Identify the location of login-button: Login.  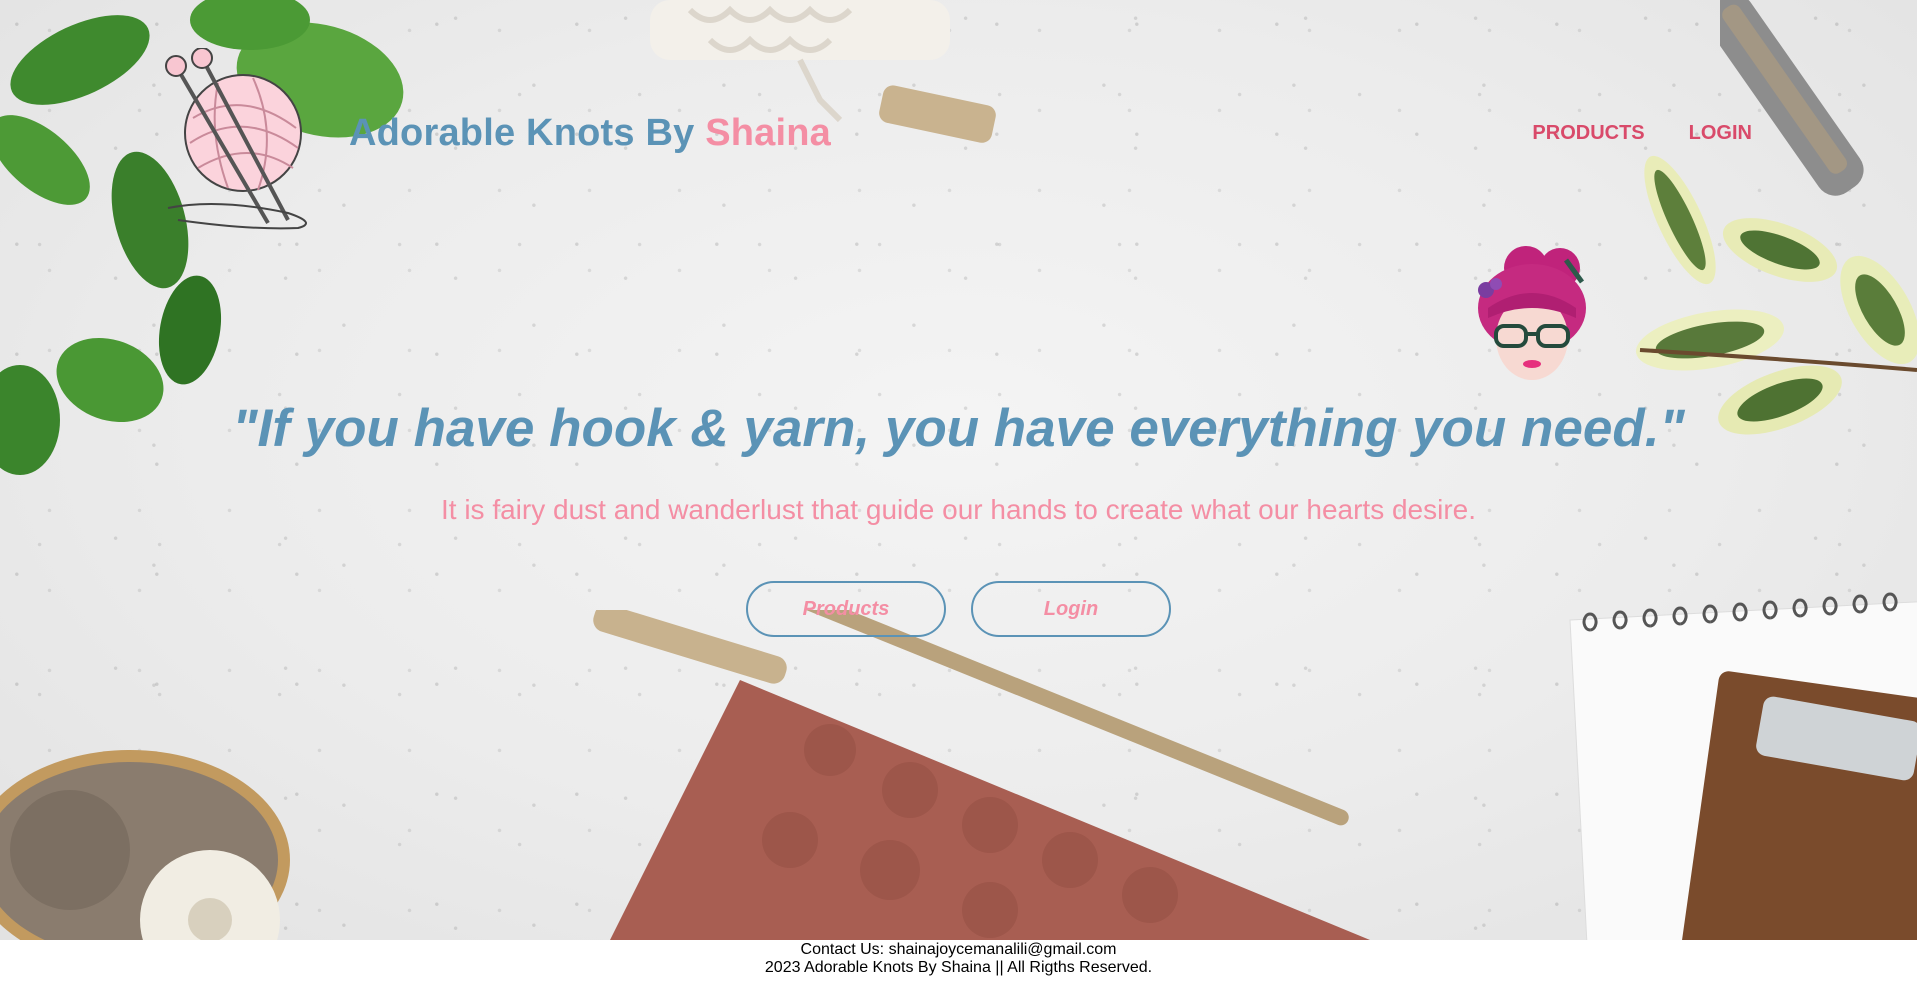
(1071, 609).